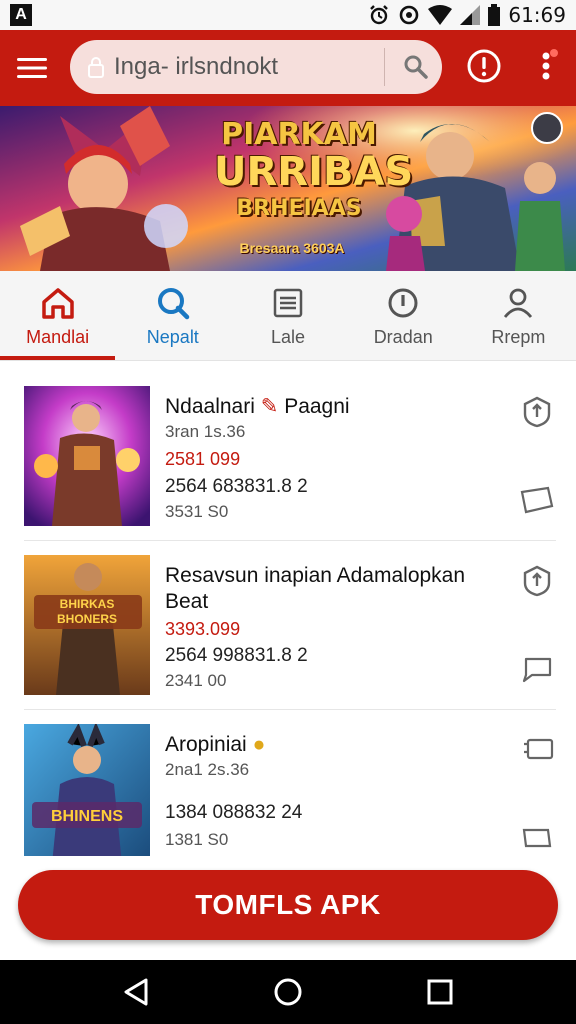  What do you see at coordinates (236, 486) in the screenshot?
I see `item-details: 2564 683831.8 2` at bounding box center [236, 486].